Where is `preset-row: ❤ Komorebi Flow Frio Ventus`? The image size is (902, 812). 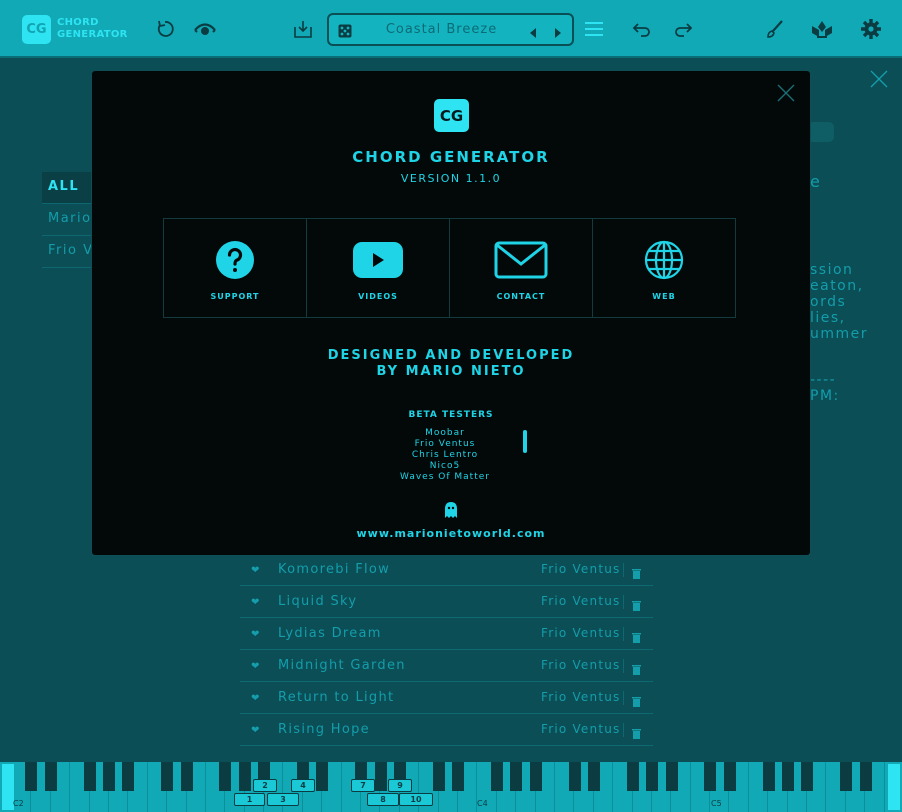 preset-row: ❤ Komorebi Flow Frio Ventus is located at coordinates (446, 570).